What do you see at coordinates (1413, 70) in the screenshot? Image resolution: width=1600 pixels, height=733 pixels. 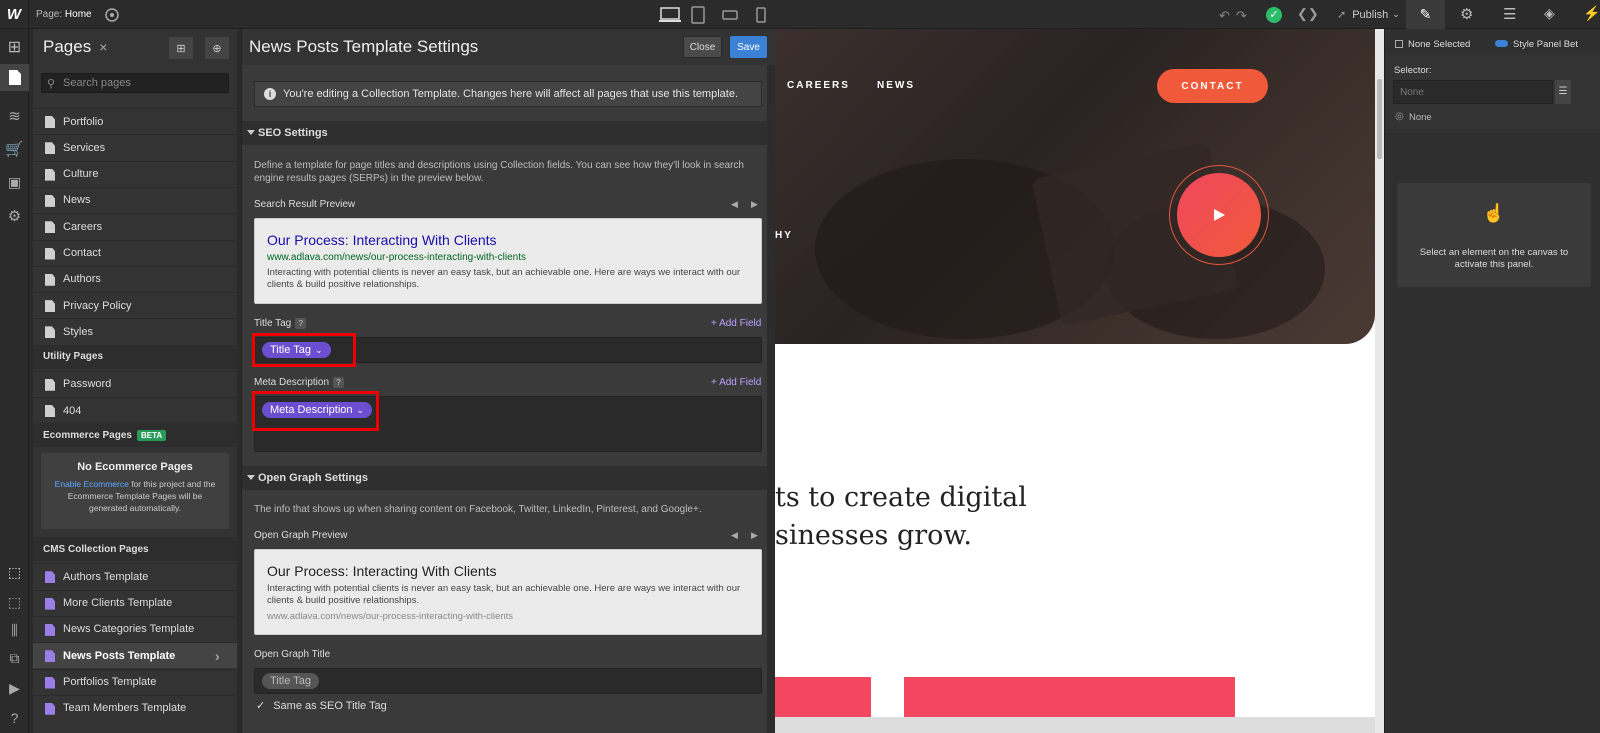 I see `selector-label: Selector:` at bounding box center [1413, 70].